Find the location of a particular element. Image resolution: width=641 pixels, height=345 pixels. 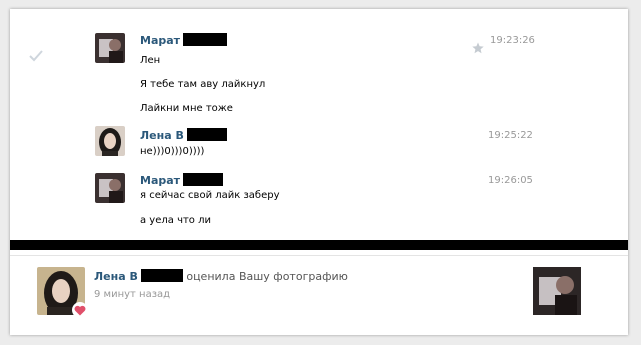

message-text: я сейчас свой лайк заберу is located at coordinates (210, 195).